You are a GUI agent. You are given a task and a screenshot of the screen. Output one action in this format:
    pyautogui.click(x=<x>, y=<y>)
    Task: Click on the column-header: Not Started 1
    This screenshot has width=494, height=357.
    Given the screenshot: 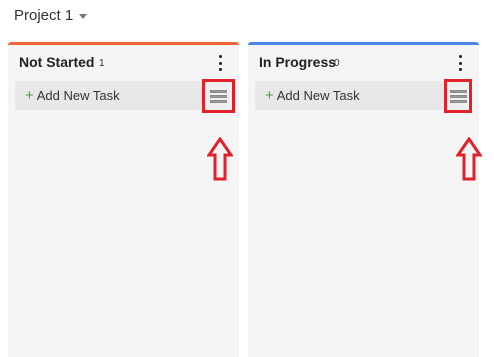 What is the action you would take?
    pyautogui.click(x=123, y=62)
    